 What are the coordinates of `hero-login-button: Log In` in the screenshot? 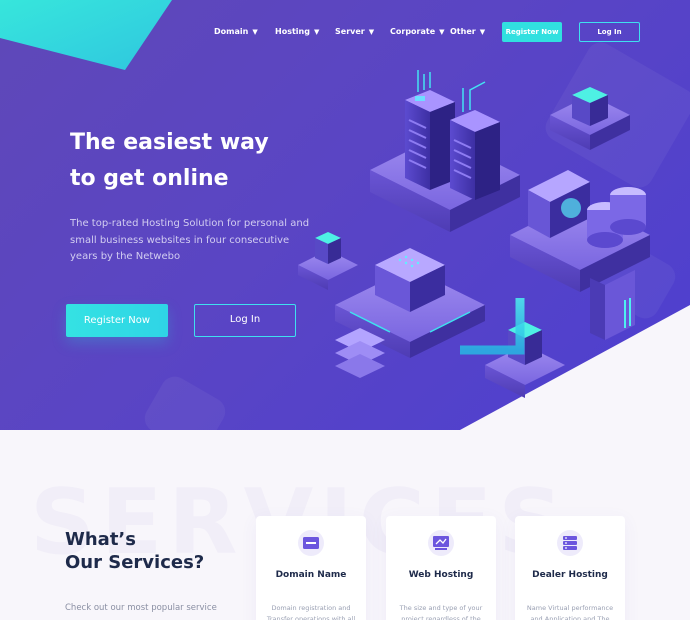 It's located at (245, 320).